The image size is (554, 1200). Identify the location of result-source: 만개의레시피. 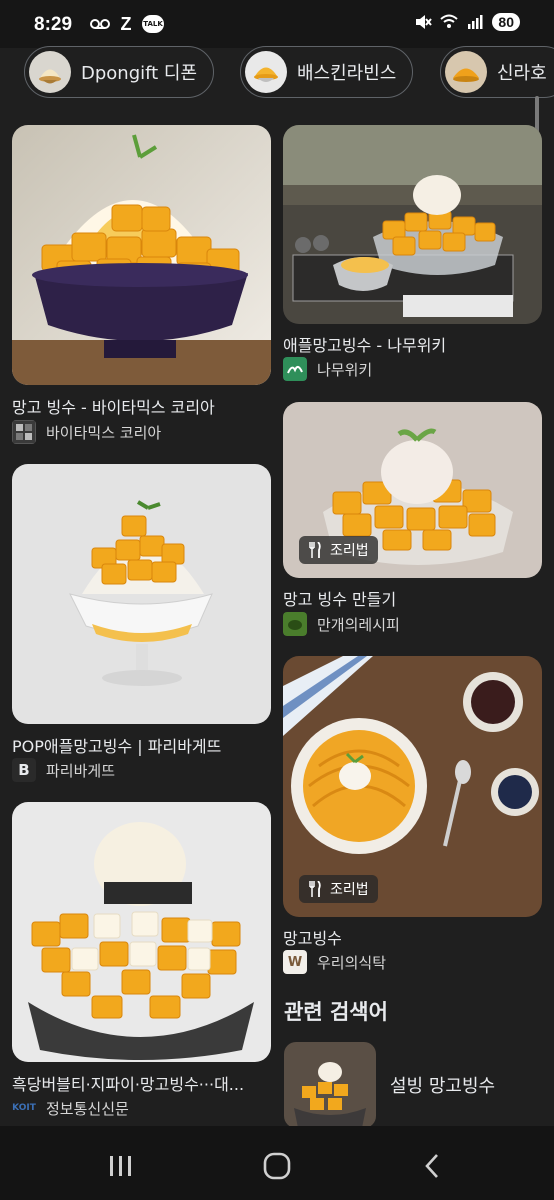
(341, 624).